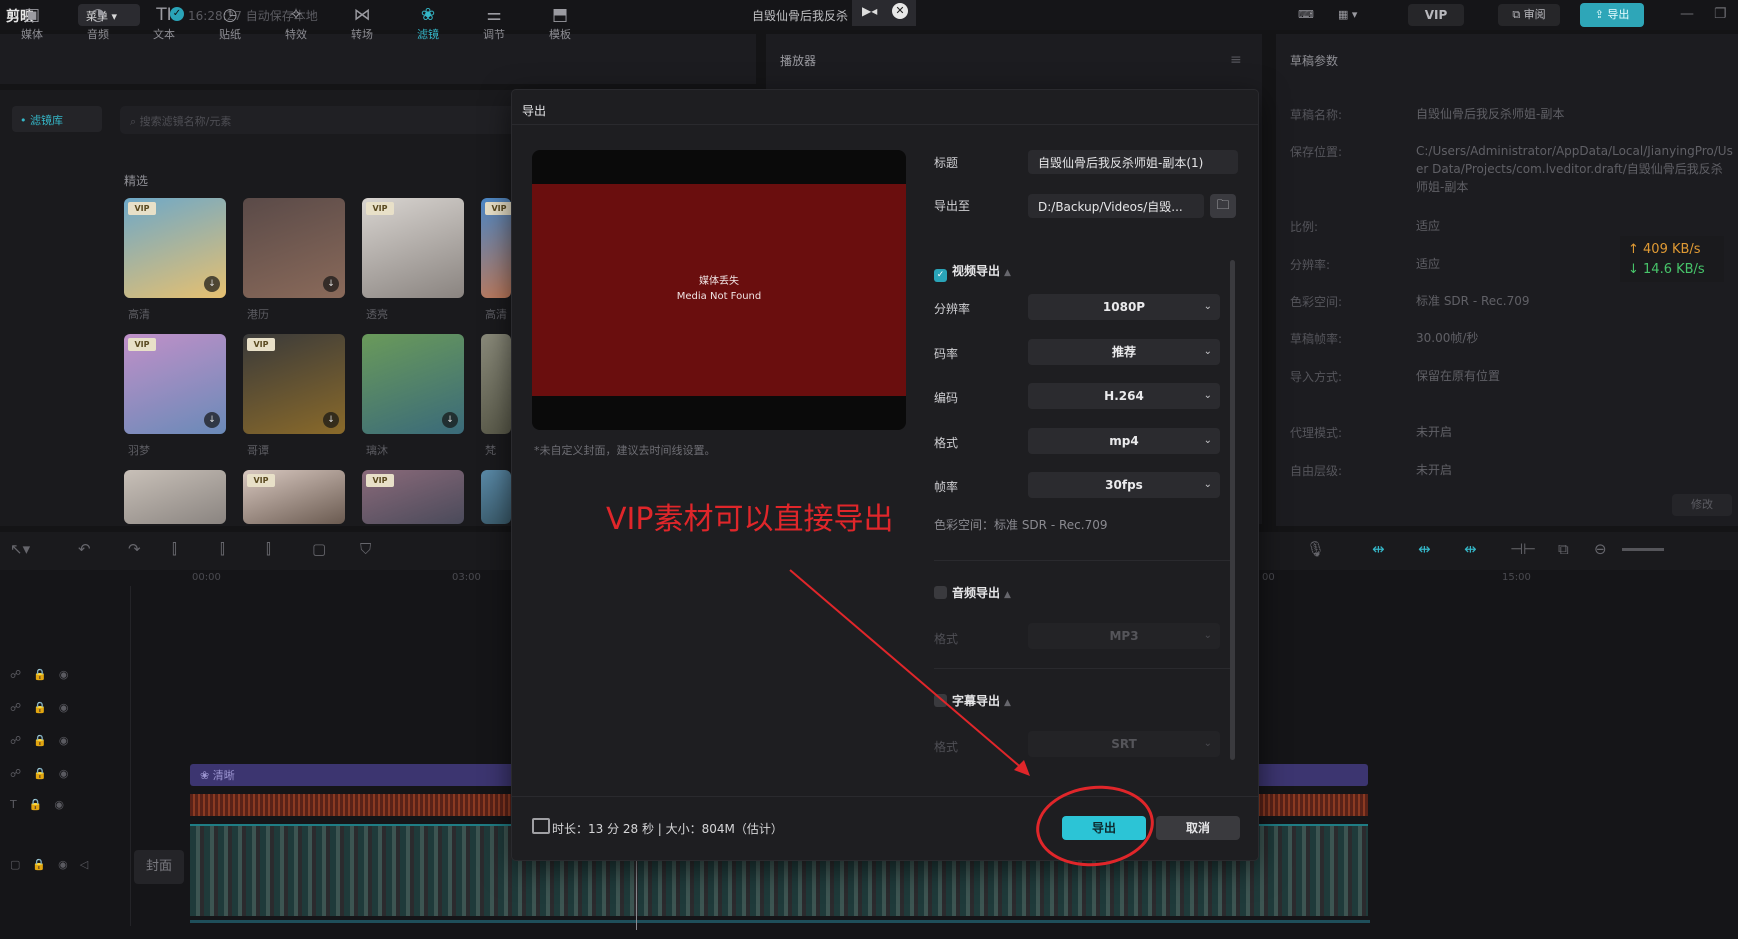 The height and width of the screenshot is (939, 1738). What do you see at coordinates (320, 120) in the screenshot?
I see `search-input: ⌕ 搜索滤镜名称/元素` at bounding box center [320, 120].